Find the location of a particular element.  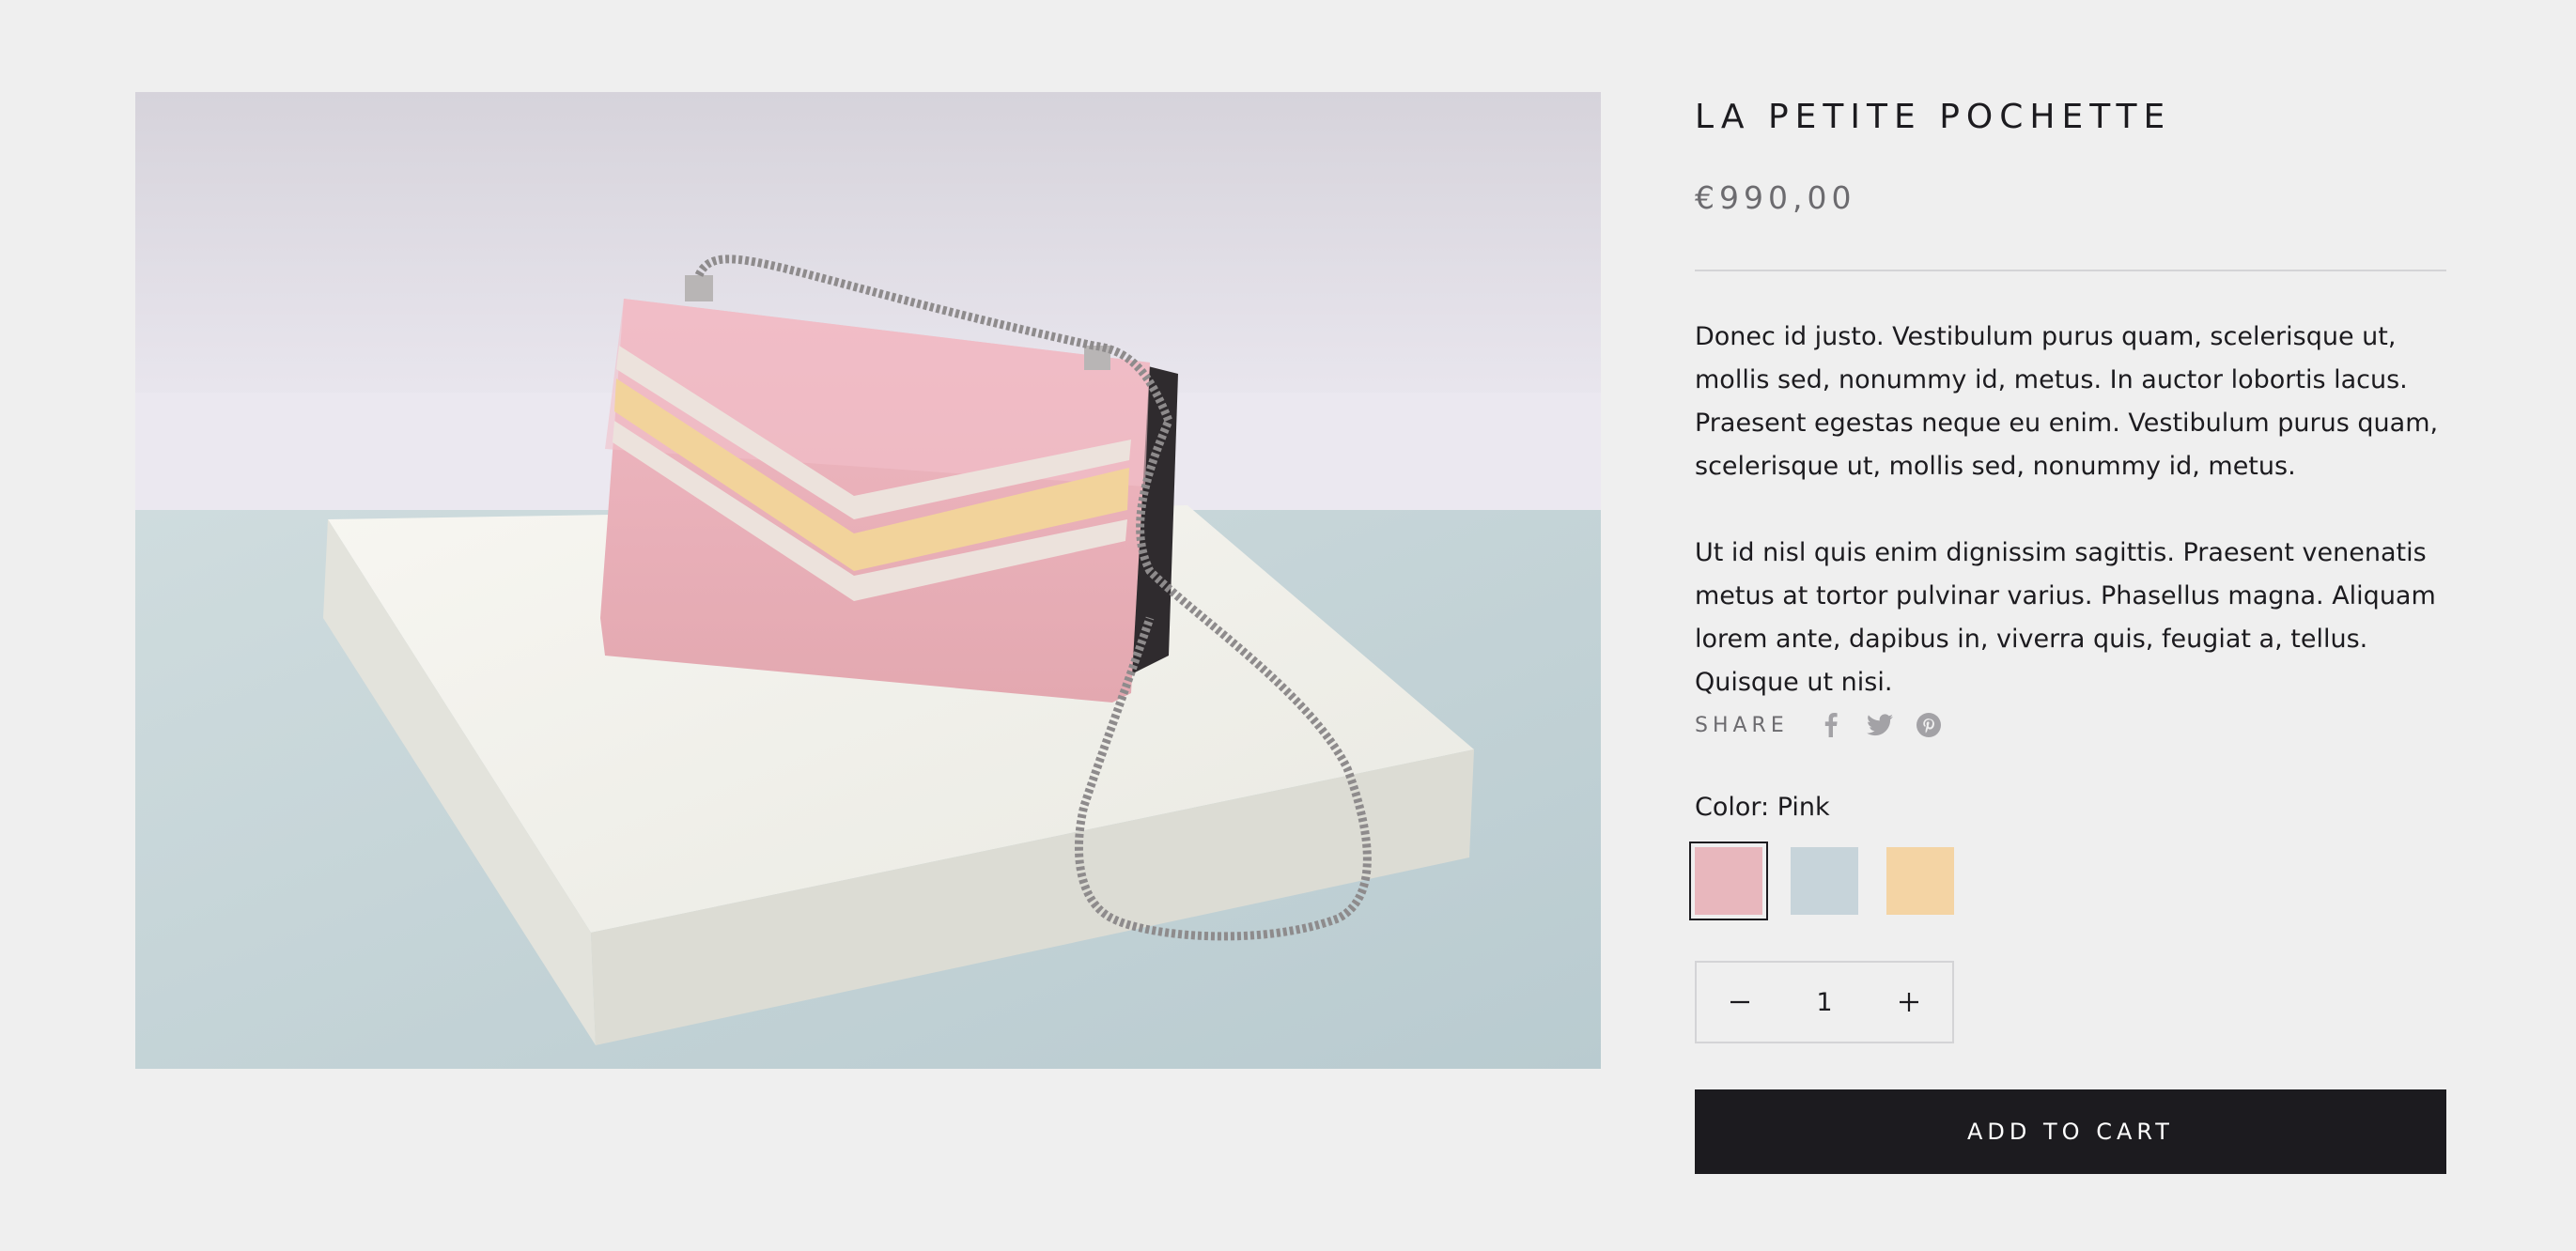

product-price: €990,00 is located at coordinates (1775, 197).